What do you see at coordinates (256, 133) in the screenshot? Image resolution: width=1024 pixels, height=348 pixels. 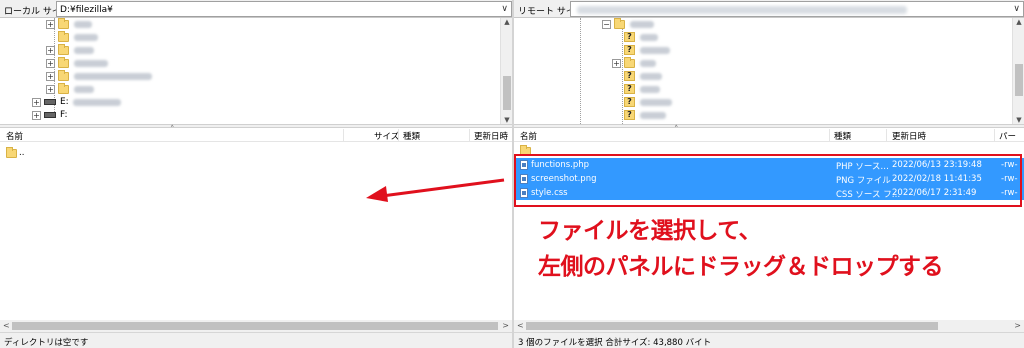 I see `local-list-header: ˄ 名前 サイズ 種類 更新日時` at bounding box center [256, 133].